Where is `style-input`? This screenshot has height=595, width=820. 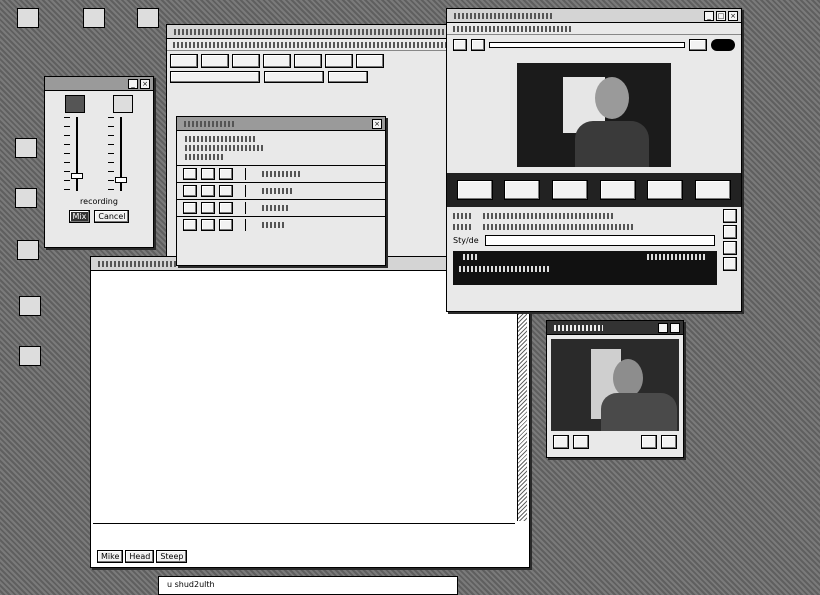 style-input is located at coordinates (599, 240).